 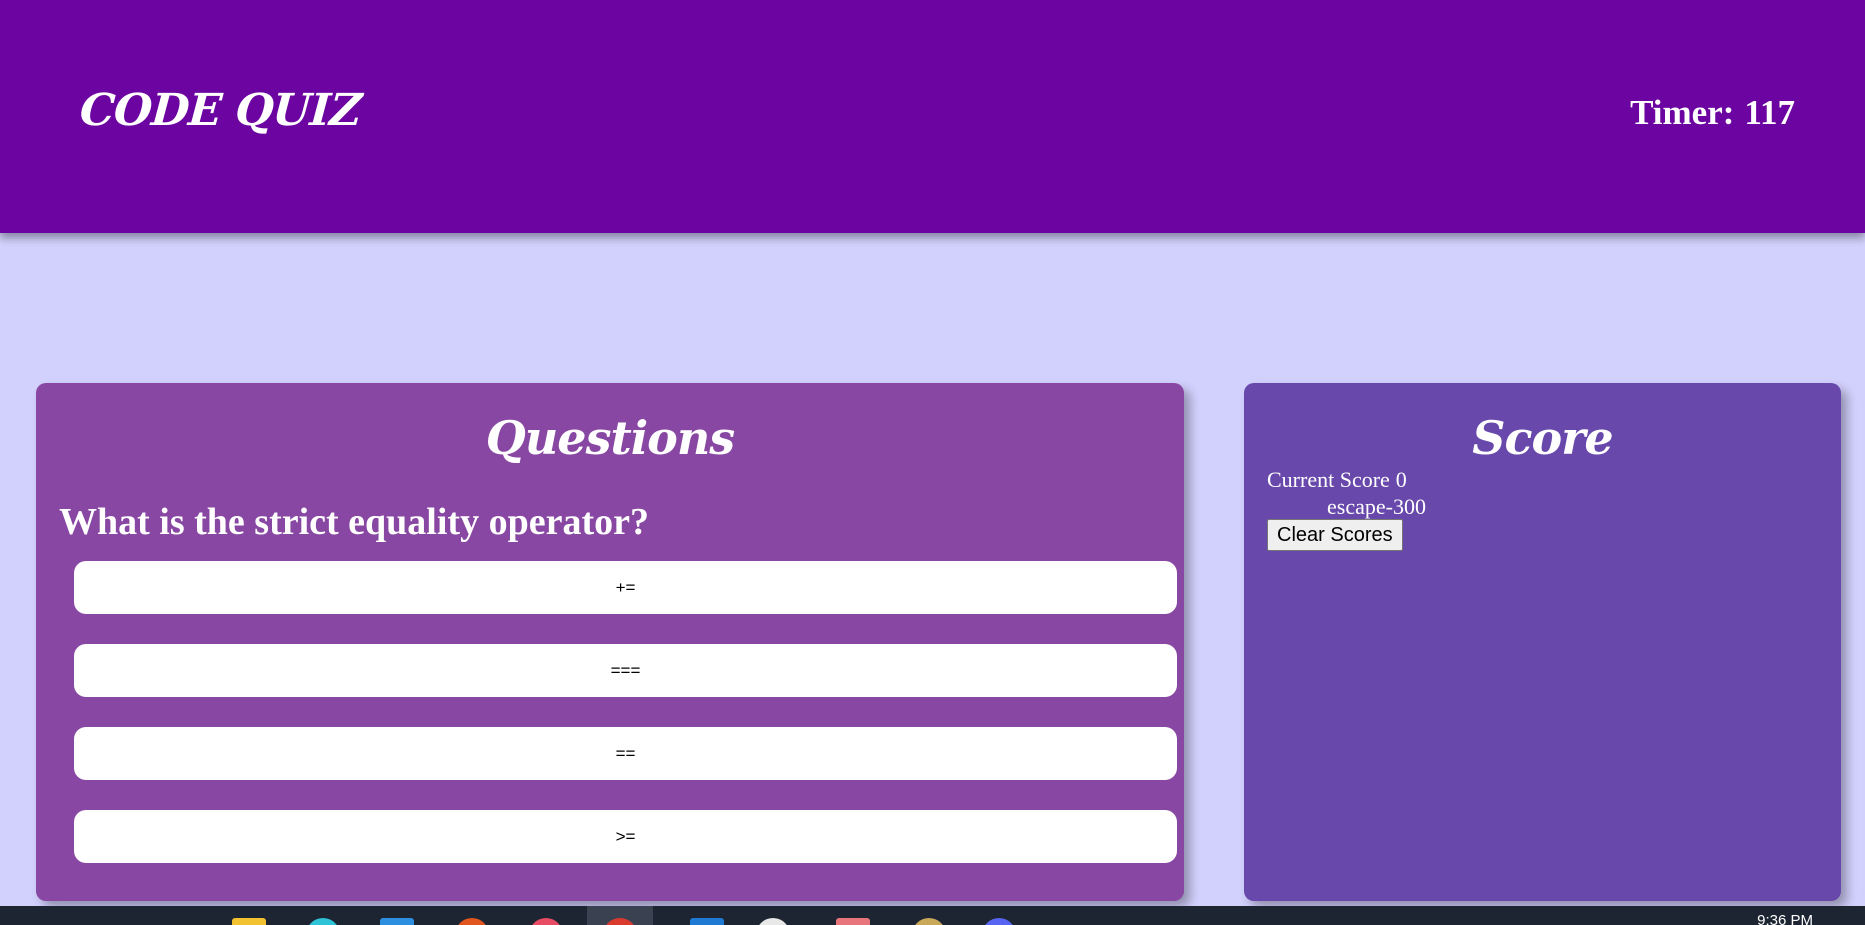 I want to click on answer-button-3: ==, so click(x=625, y=753).